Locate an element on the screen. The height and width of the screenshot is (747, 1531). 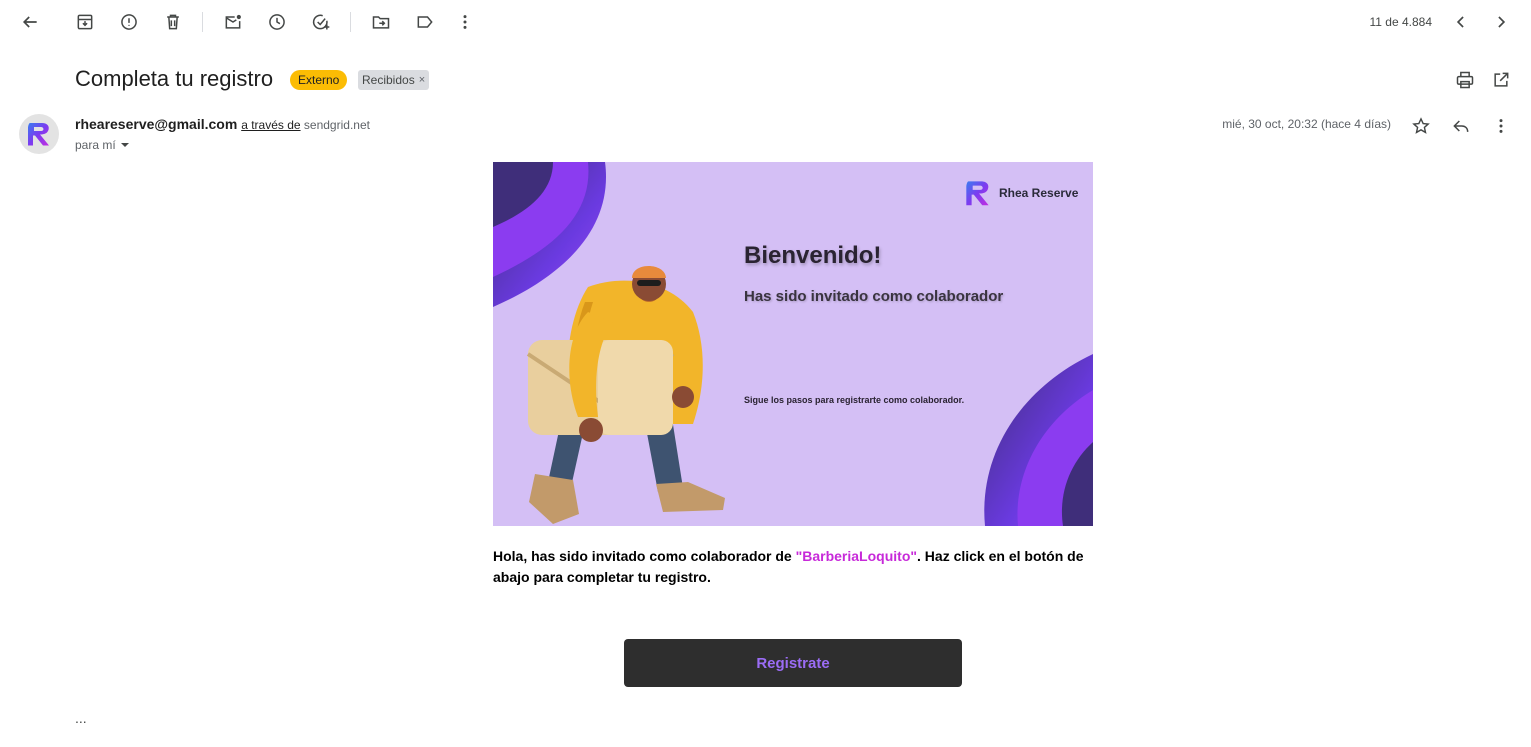
newer-button is located at coordinates (1461, 22).